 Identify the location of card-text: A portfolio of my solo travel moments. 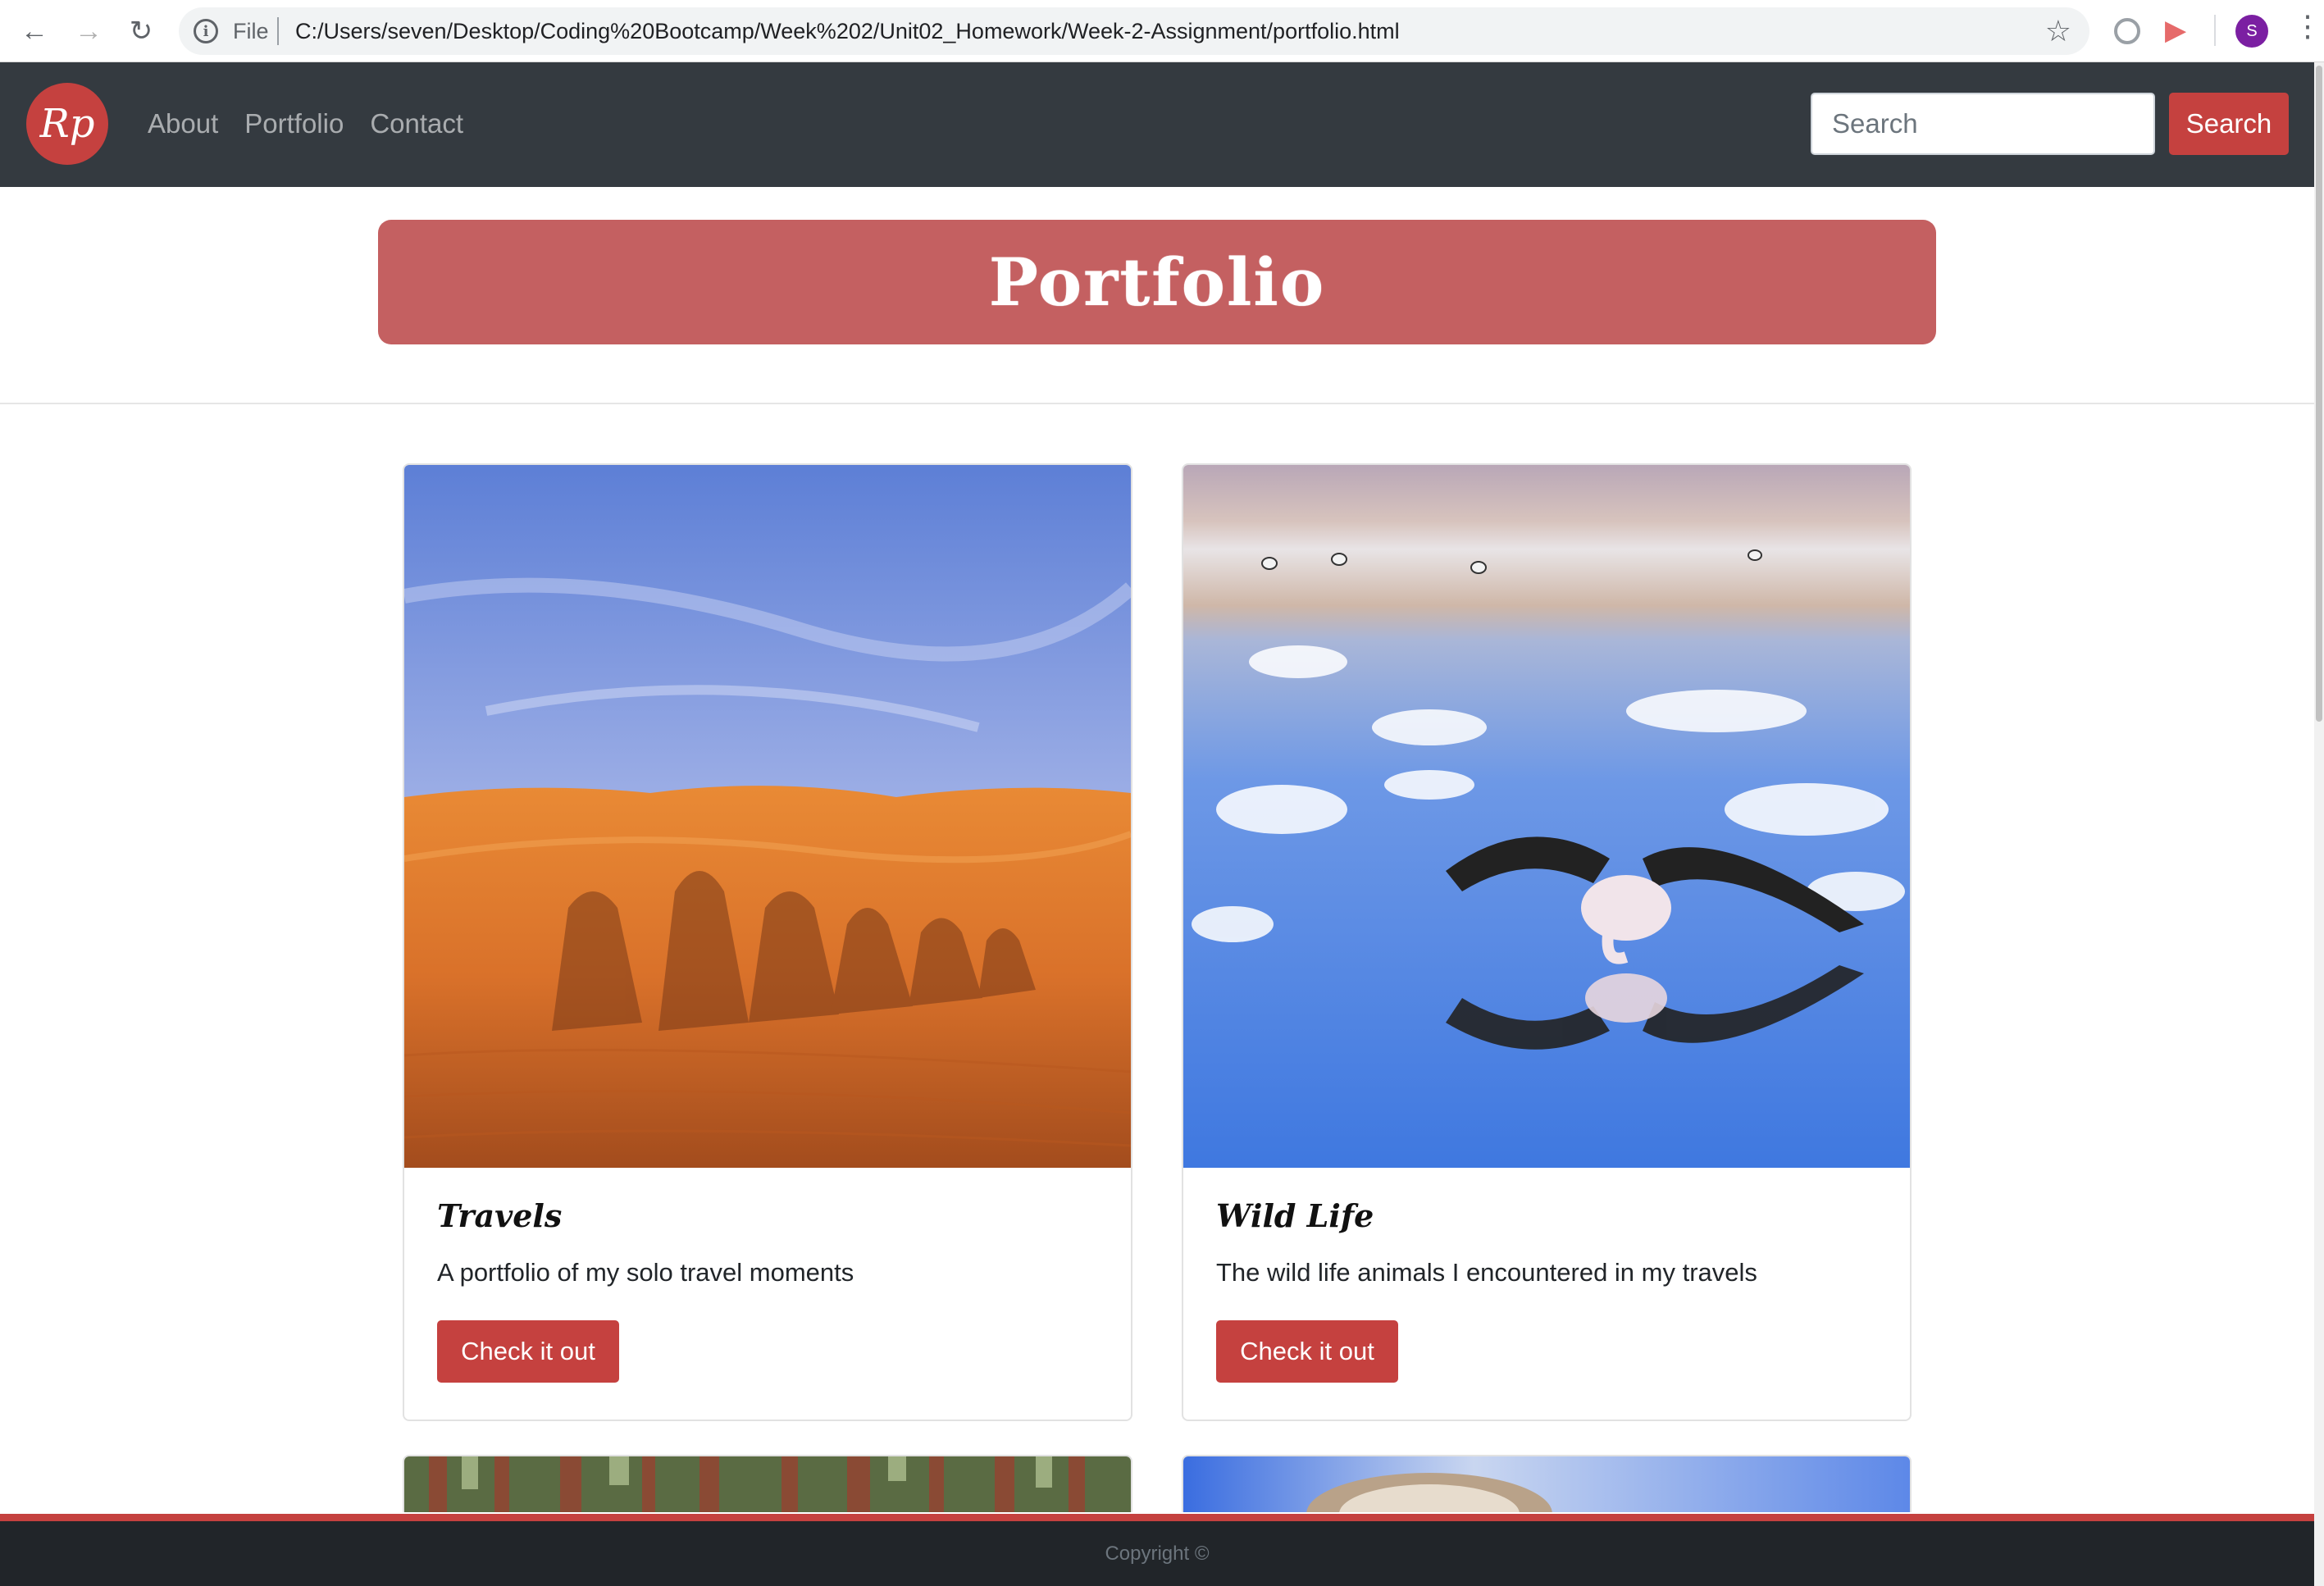
(645, 1272).